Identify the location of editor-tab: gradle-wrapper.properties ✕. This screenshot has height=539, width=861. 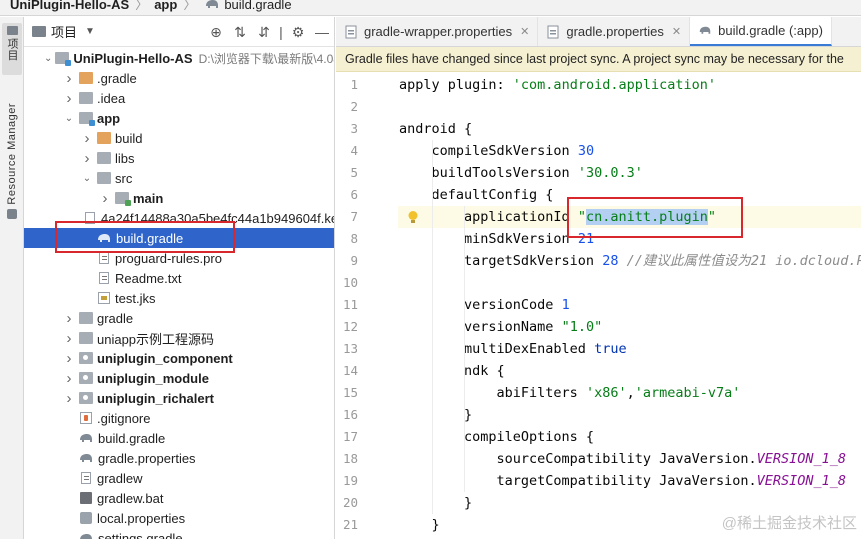
(437, 31).